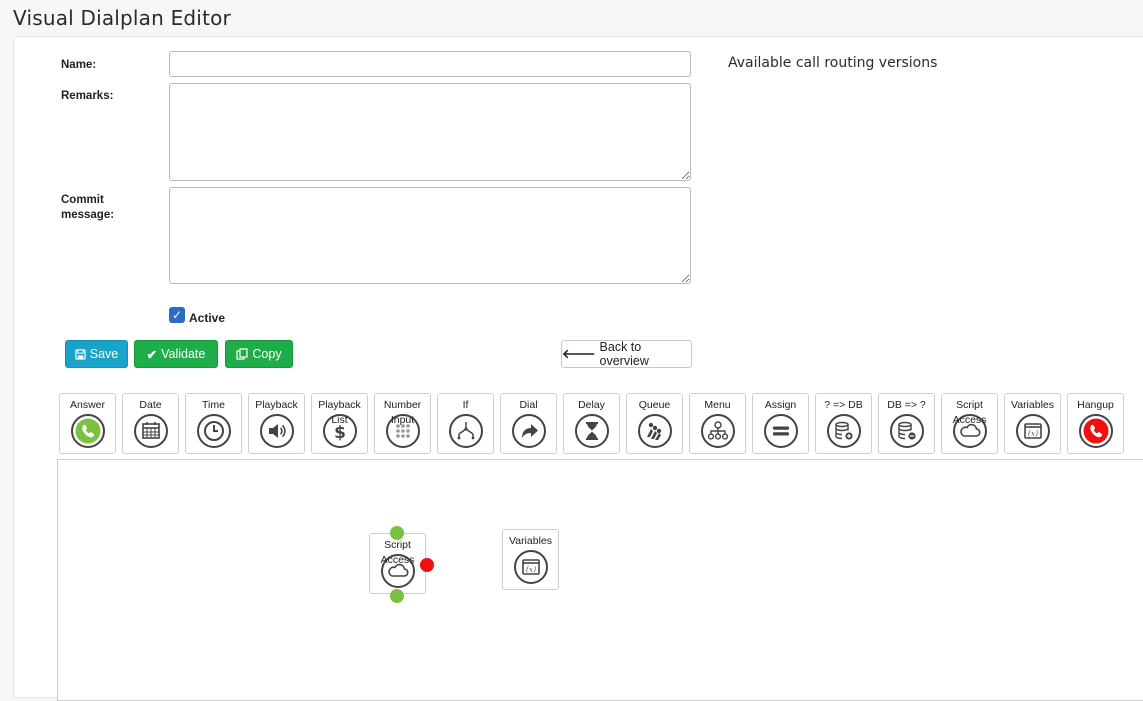 The width and height of the screenshot is (1143, 701). Describe the element at coordinates (183, 354) in the screenshot. I see `validate-button-label: Validate` at that location.